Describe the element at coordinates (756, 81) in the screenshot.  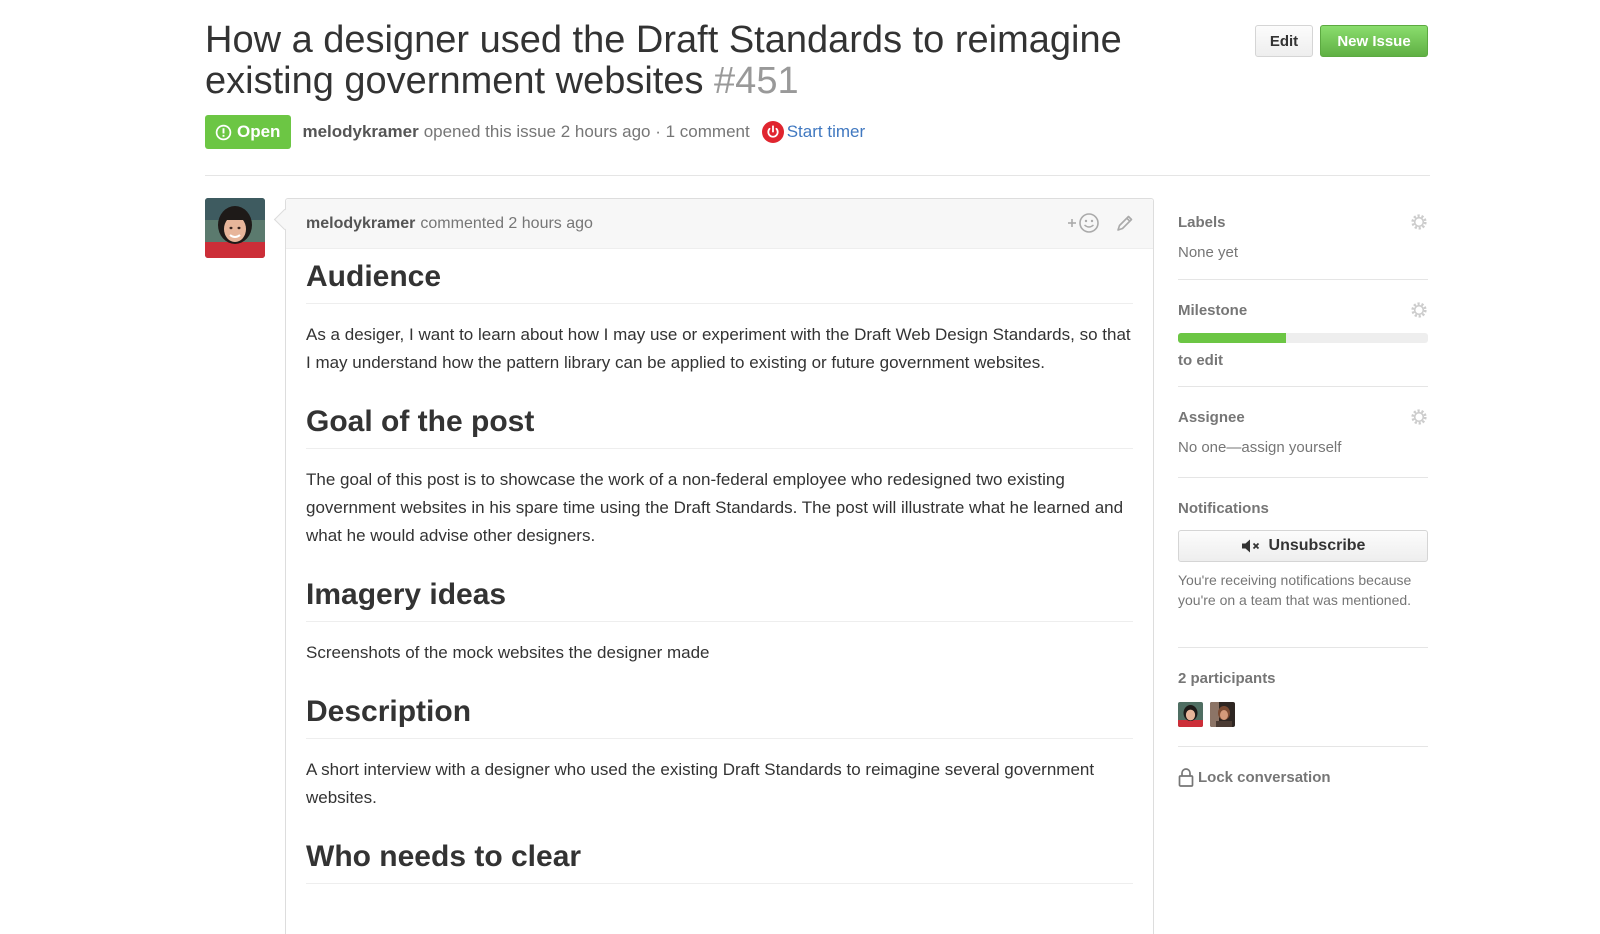
I see `issue-number: #451` at that location.